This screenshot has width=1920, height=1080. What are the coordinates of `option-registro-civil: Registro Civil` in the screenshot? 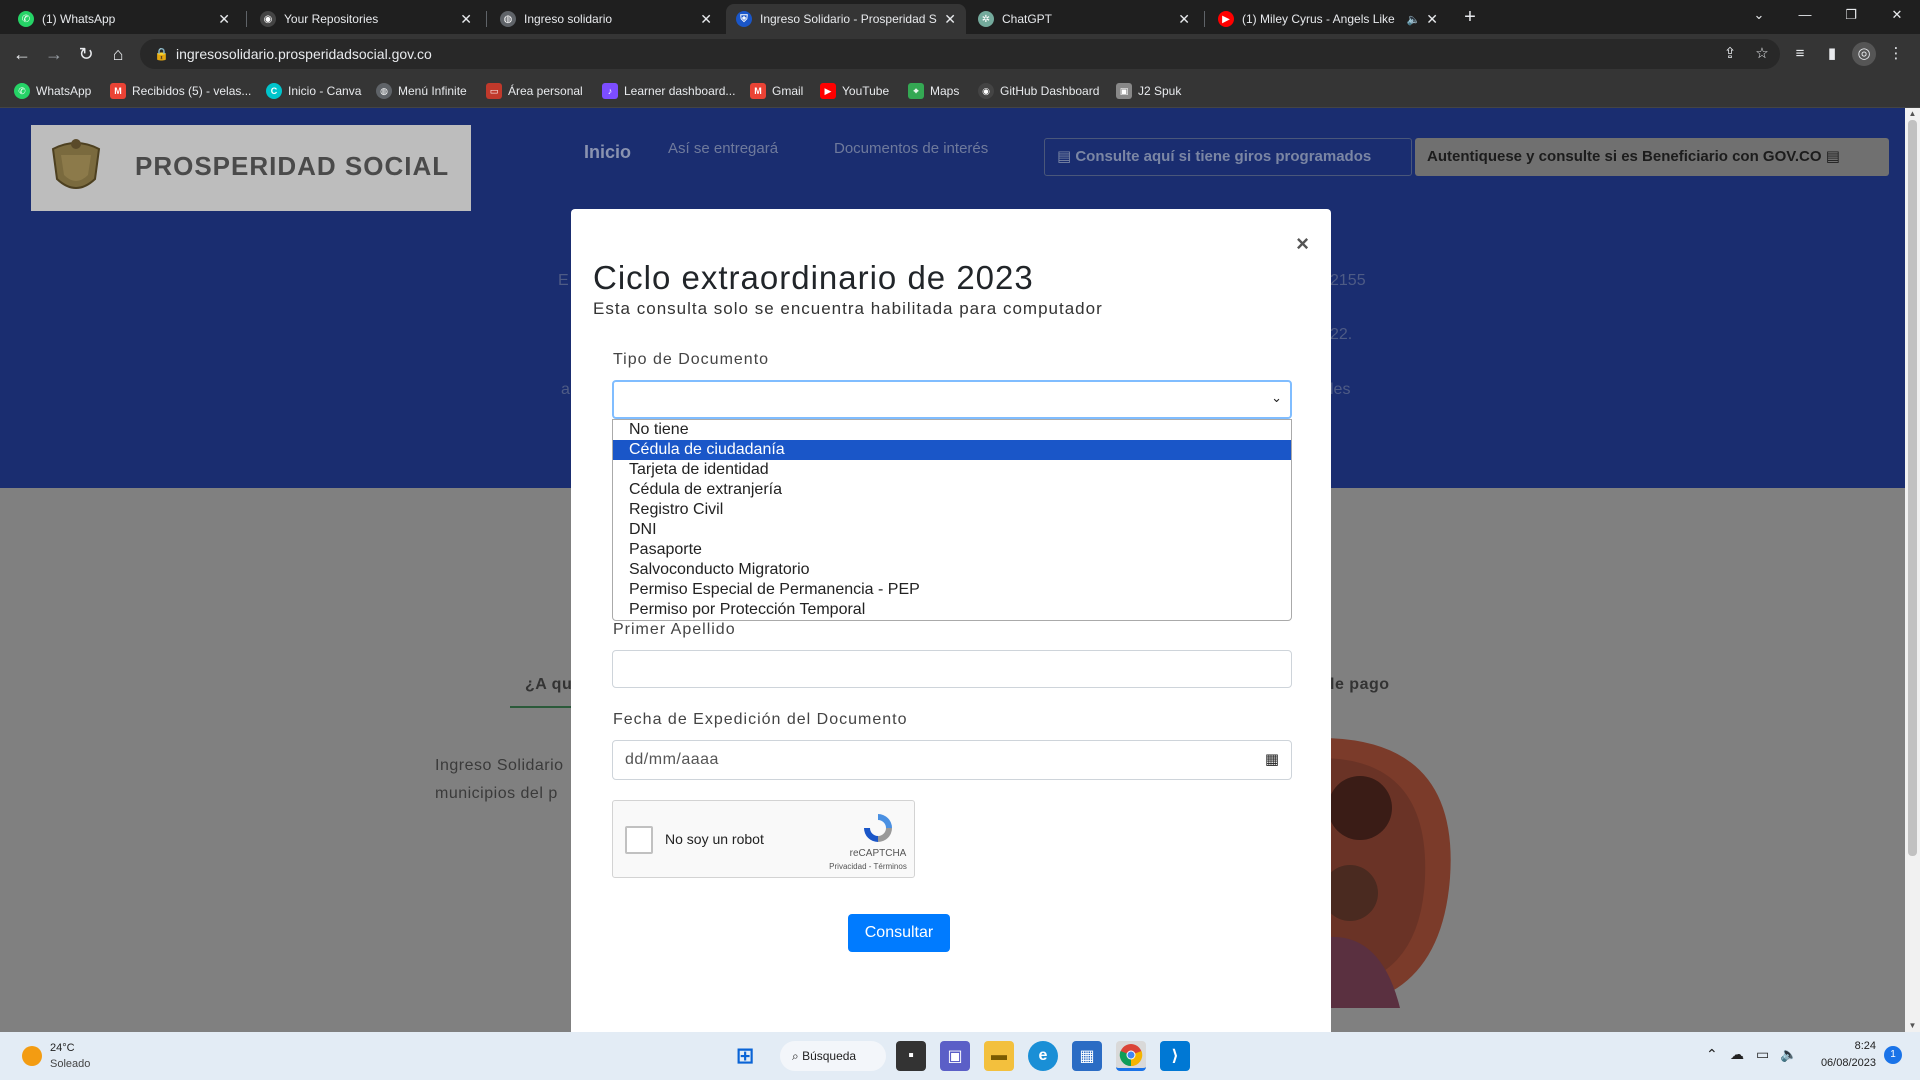 It's located at (952, 510).